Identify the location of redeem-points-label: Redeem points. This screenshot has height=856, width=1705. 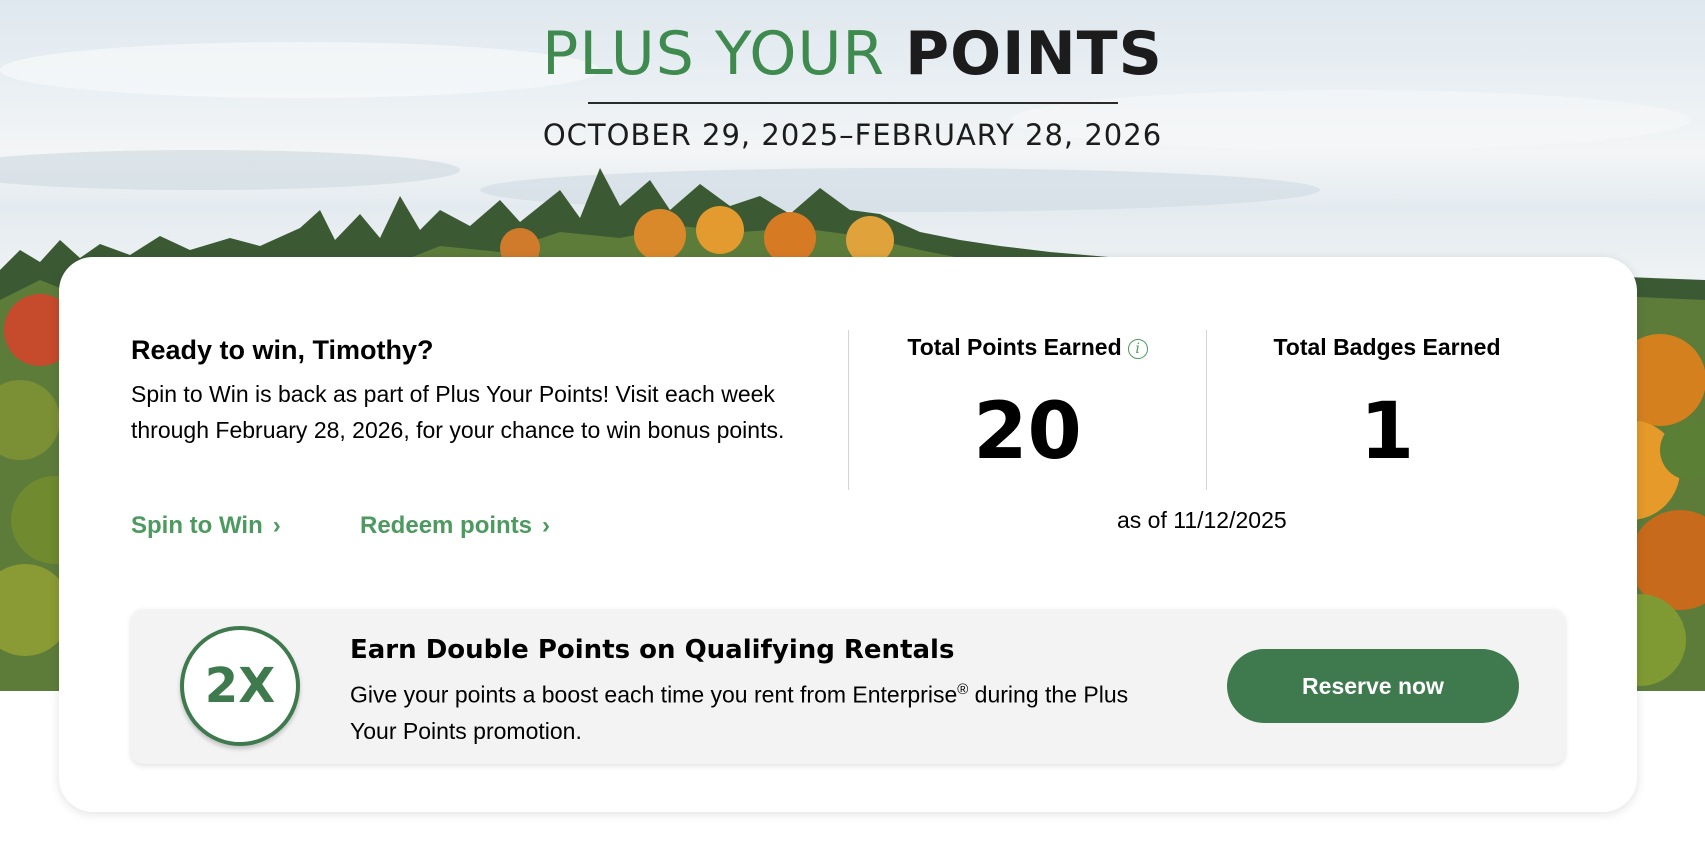
(446, 525).